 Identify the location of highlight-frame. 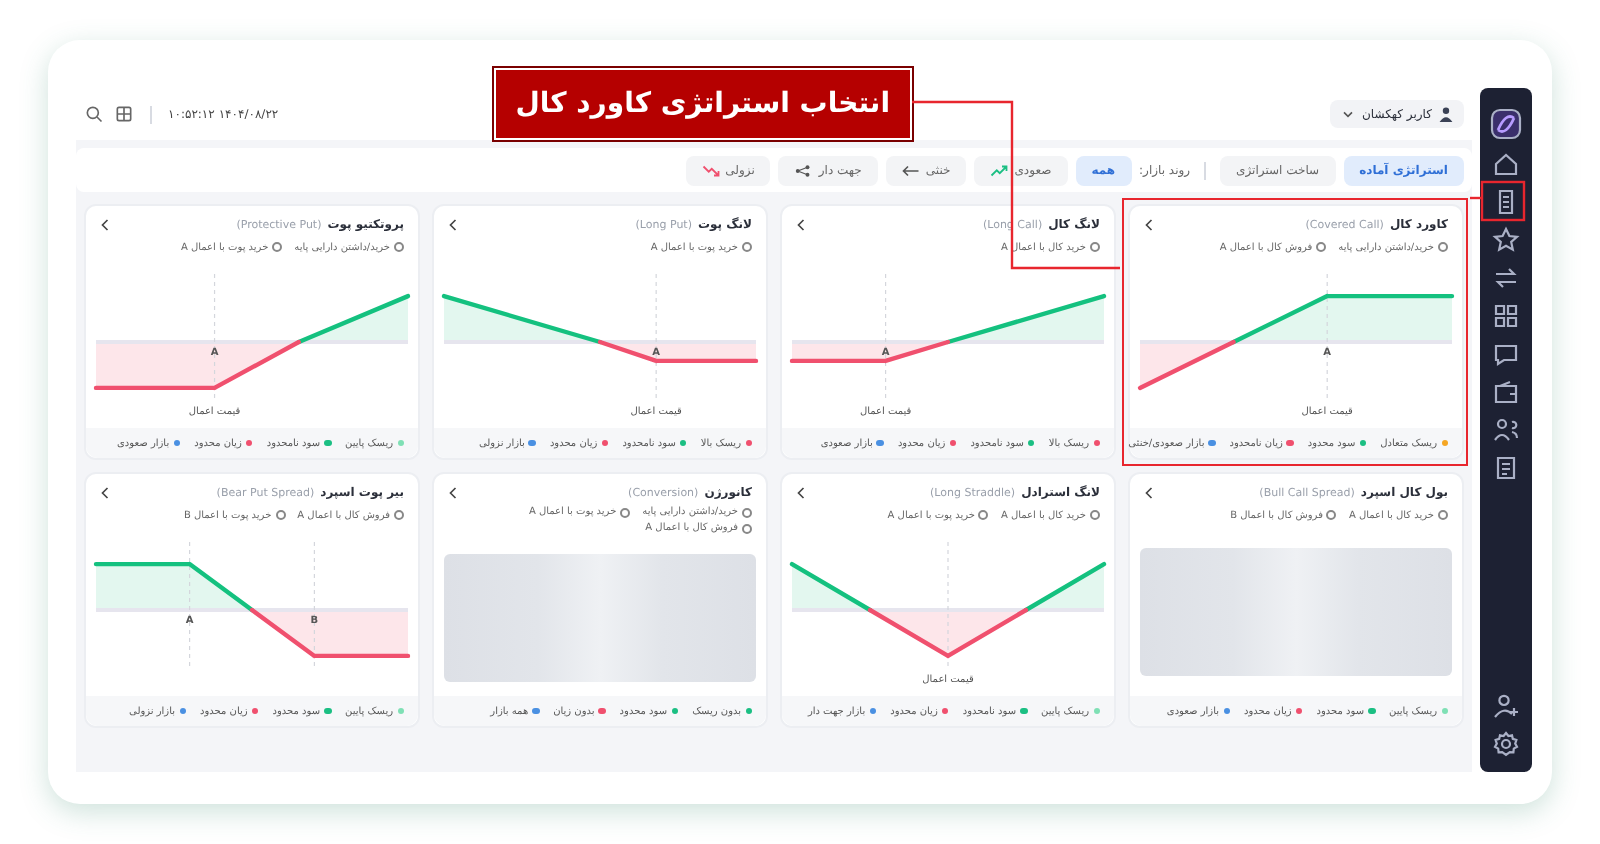
(1503, 201).